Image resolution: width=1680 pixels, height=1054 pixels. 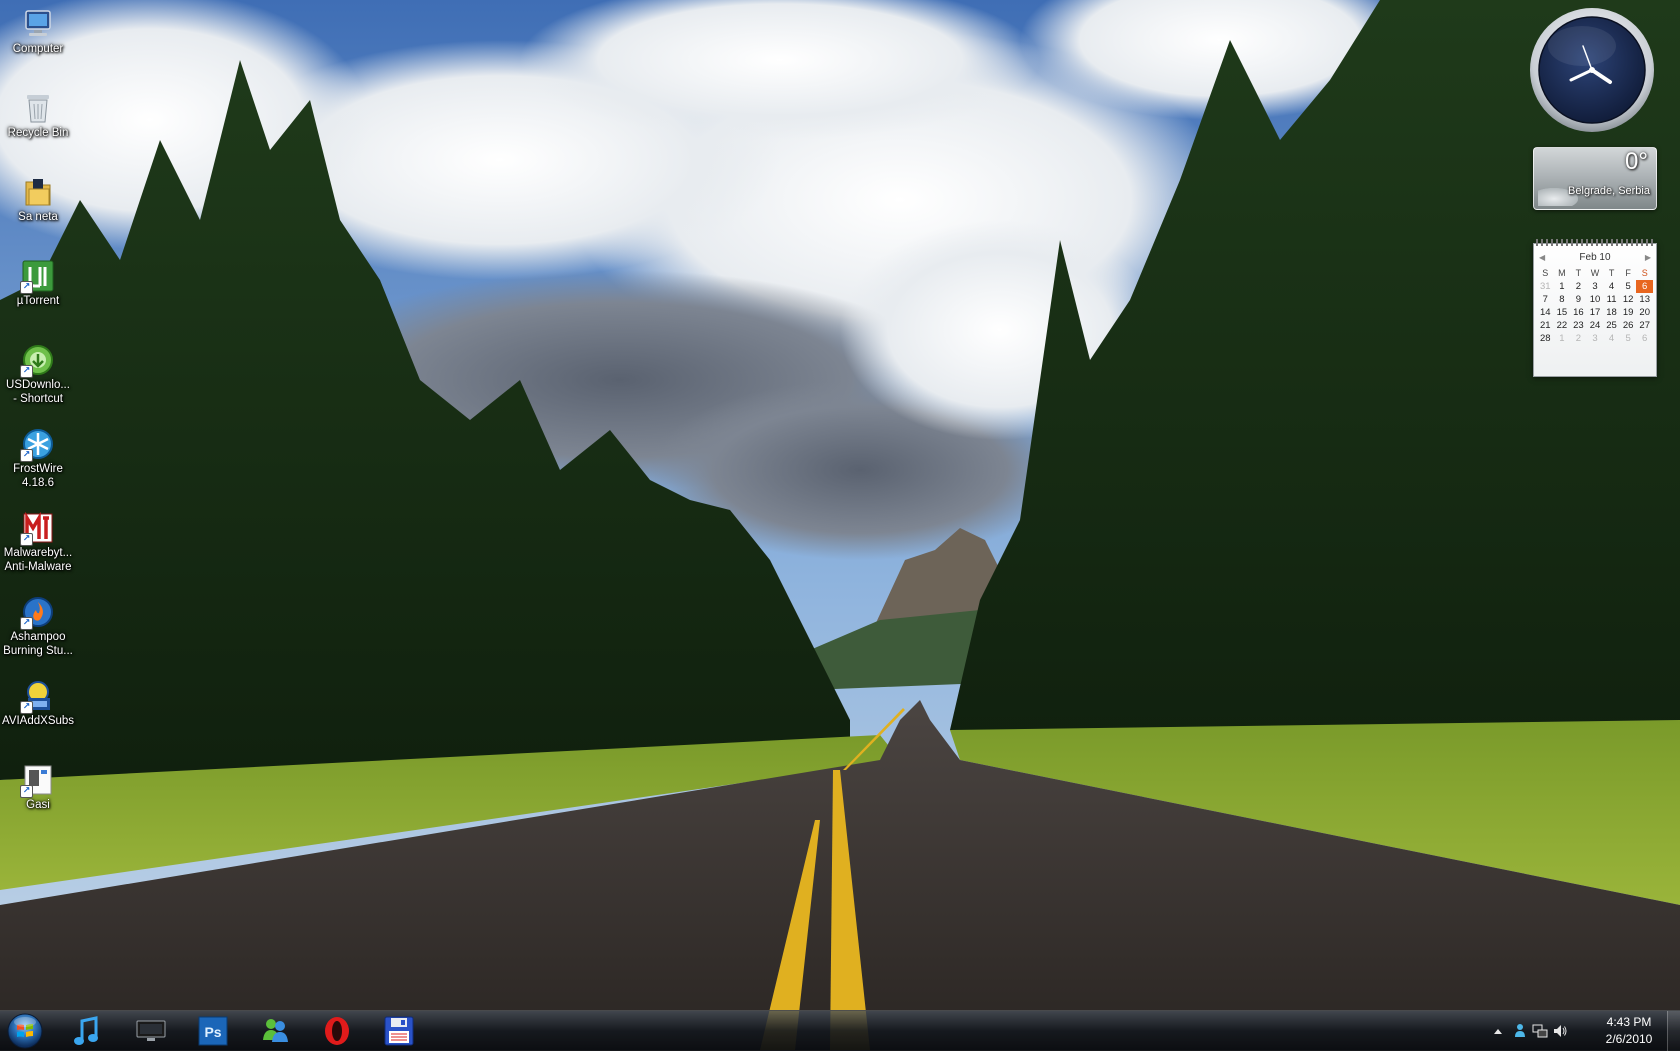 What do you see at coordinates (89, 1031) in the screenshot?
I see `taskbar-media-player-button` at bounding box center [89, 1031].